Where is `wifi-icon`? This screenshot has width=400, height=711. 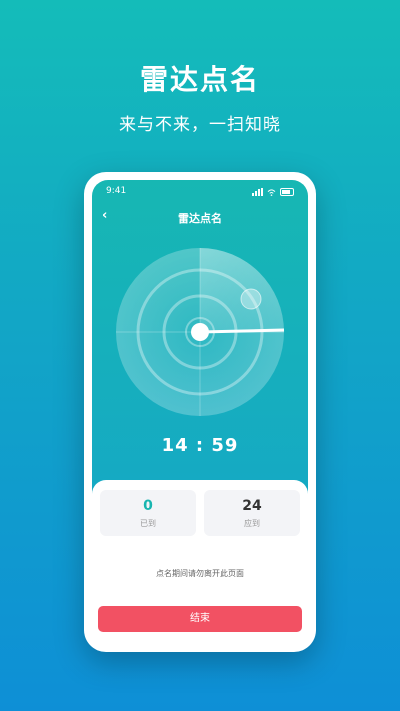 wifi-icon is located at coordinates (271, 192).